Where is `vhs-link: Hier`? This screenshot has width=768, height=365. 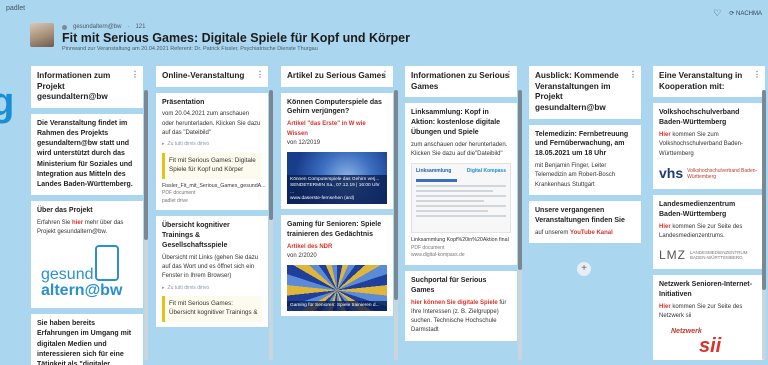
vhs-link: Hier is located at coordinates (665, 135).